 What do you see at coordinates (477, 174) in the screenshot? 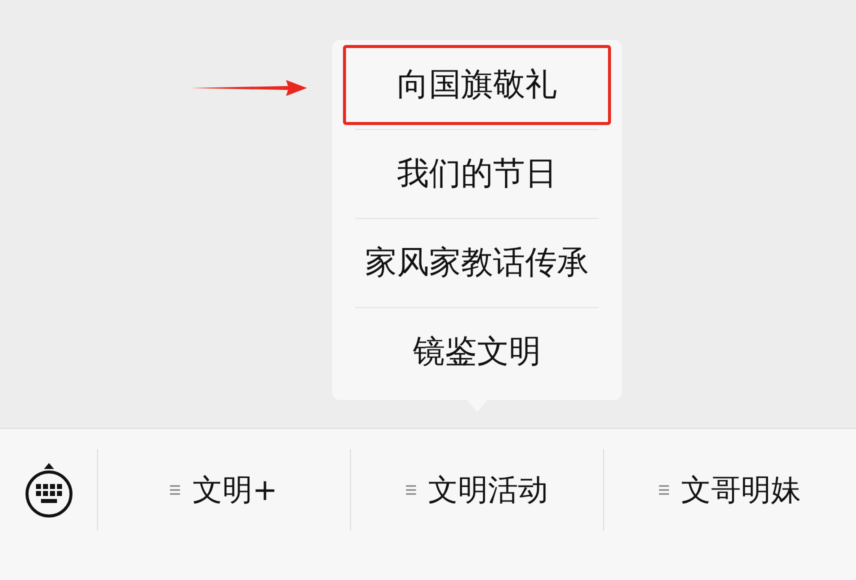
I see `submenu-item: 我们的节日` at bounding box center [477, 174].